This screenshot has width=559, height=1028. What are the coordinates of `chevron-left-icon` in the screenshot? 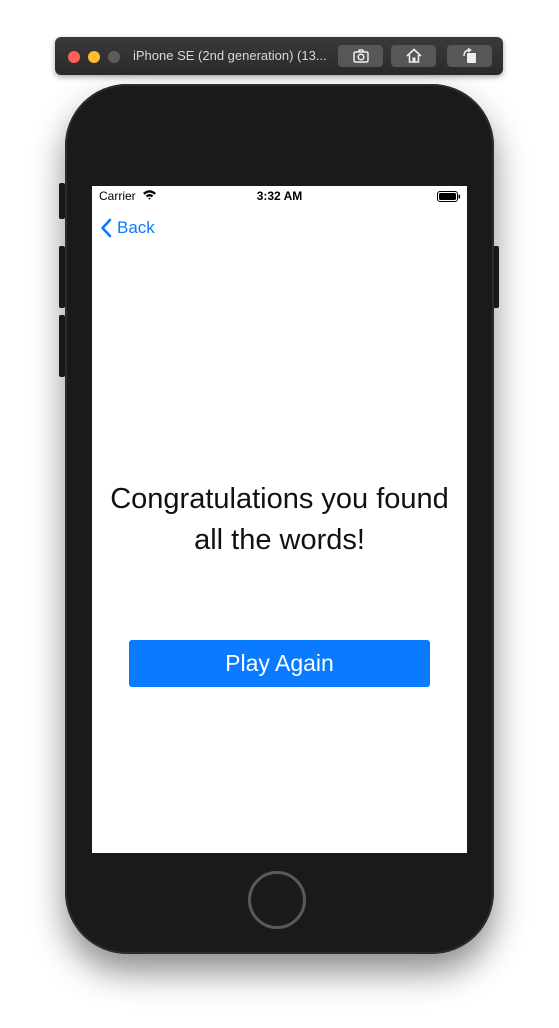 It's located at (106, 228).